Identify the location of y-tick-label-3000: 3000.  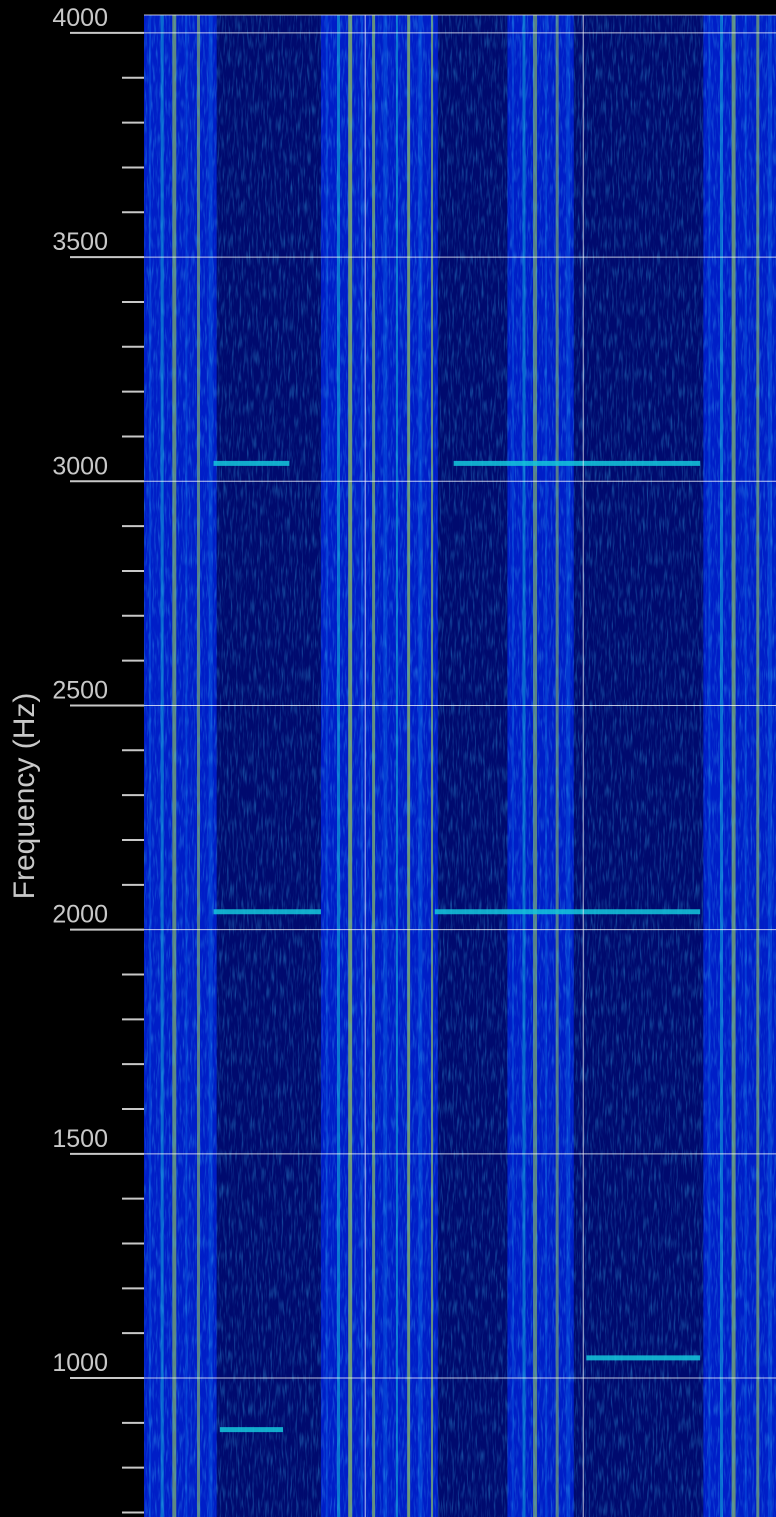
(80, 466).